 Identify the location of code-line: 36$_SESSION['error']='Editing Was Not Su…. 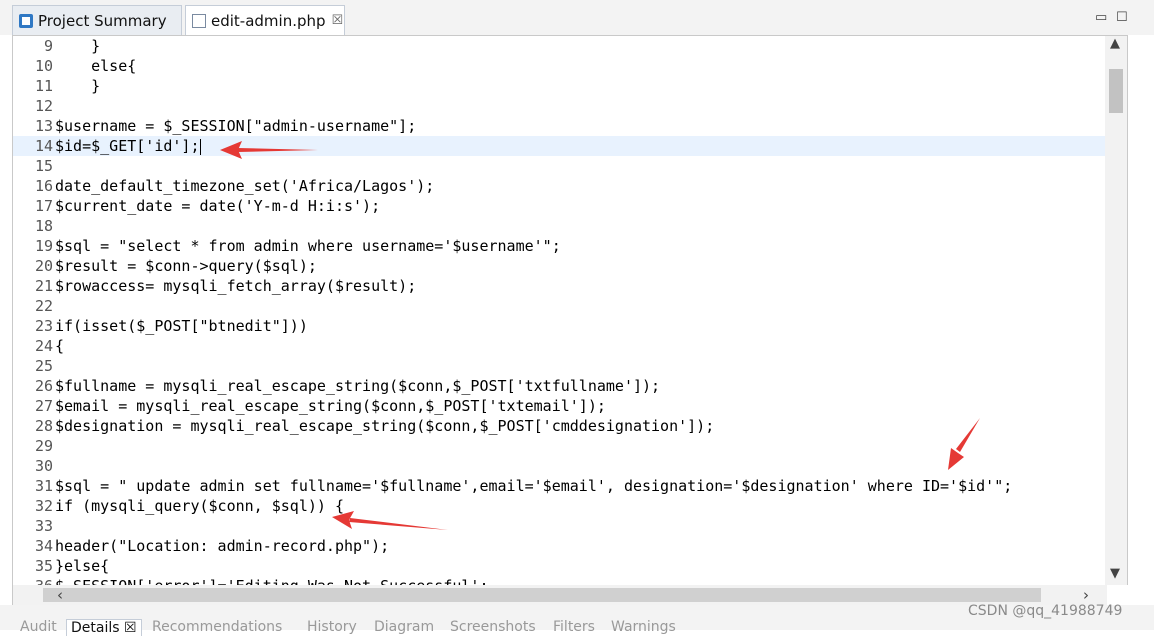
(559, 580).